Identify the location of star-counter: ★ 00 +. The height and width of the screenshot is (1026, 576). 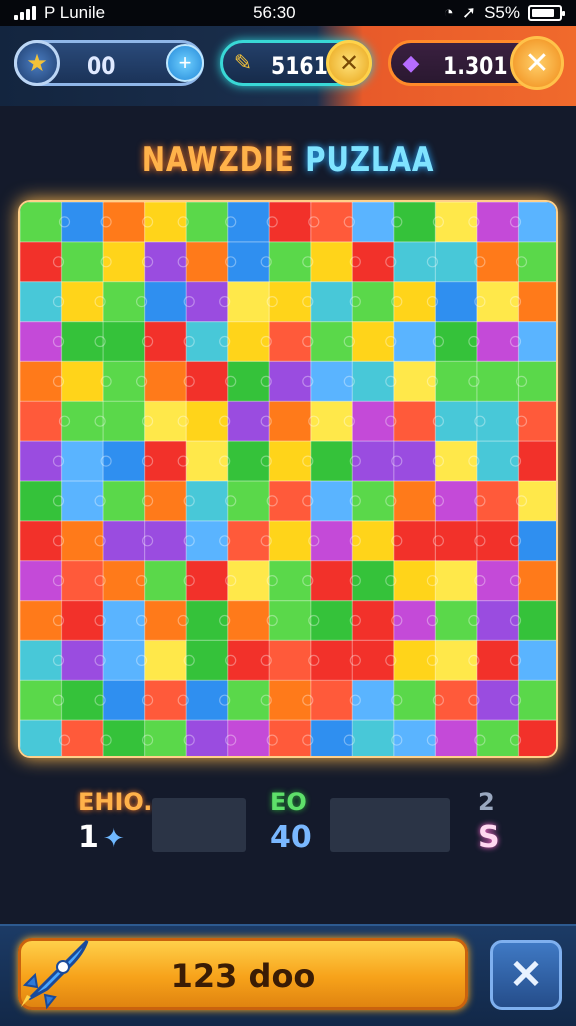
(109, 63).